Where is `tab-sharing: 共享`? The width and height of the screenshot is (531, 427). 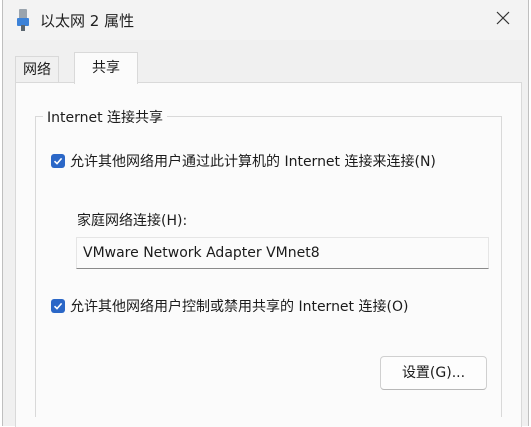
tab-sharing: 共享 is located at coordinates (106, 68).